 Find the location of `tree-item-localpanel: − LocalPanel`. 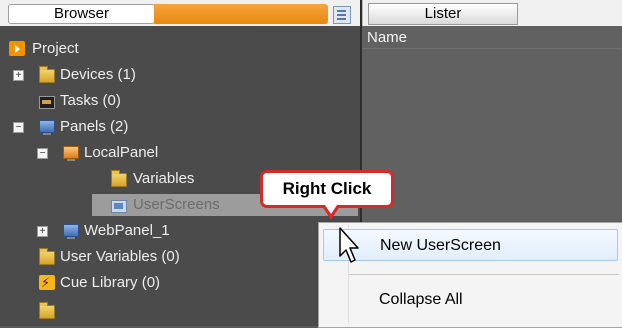

tree-item-localpanel: − LocalPanel is located at coordinates (180, 153).